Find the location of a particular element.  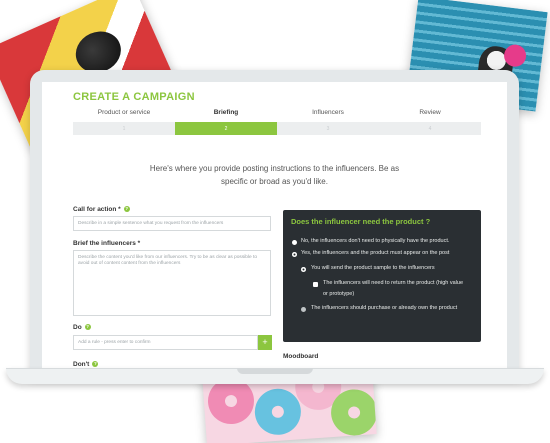

step-segment-3: 3 is located at coordinates (328, 128).